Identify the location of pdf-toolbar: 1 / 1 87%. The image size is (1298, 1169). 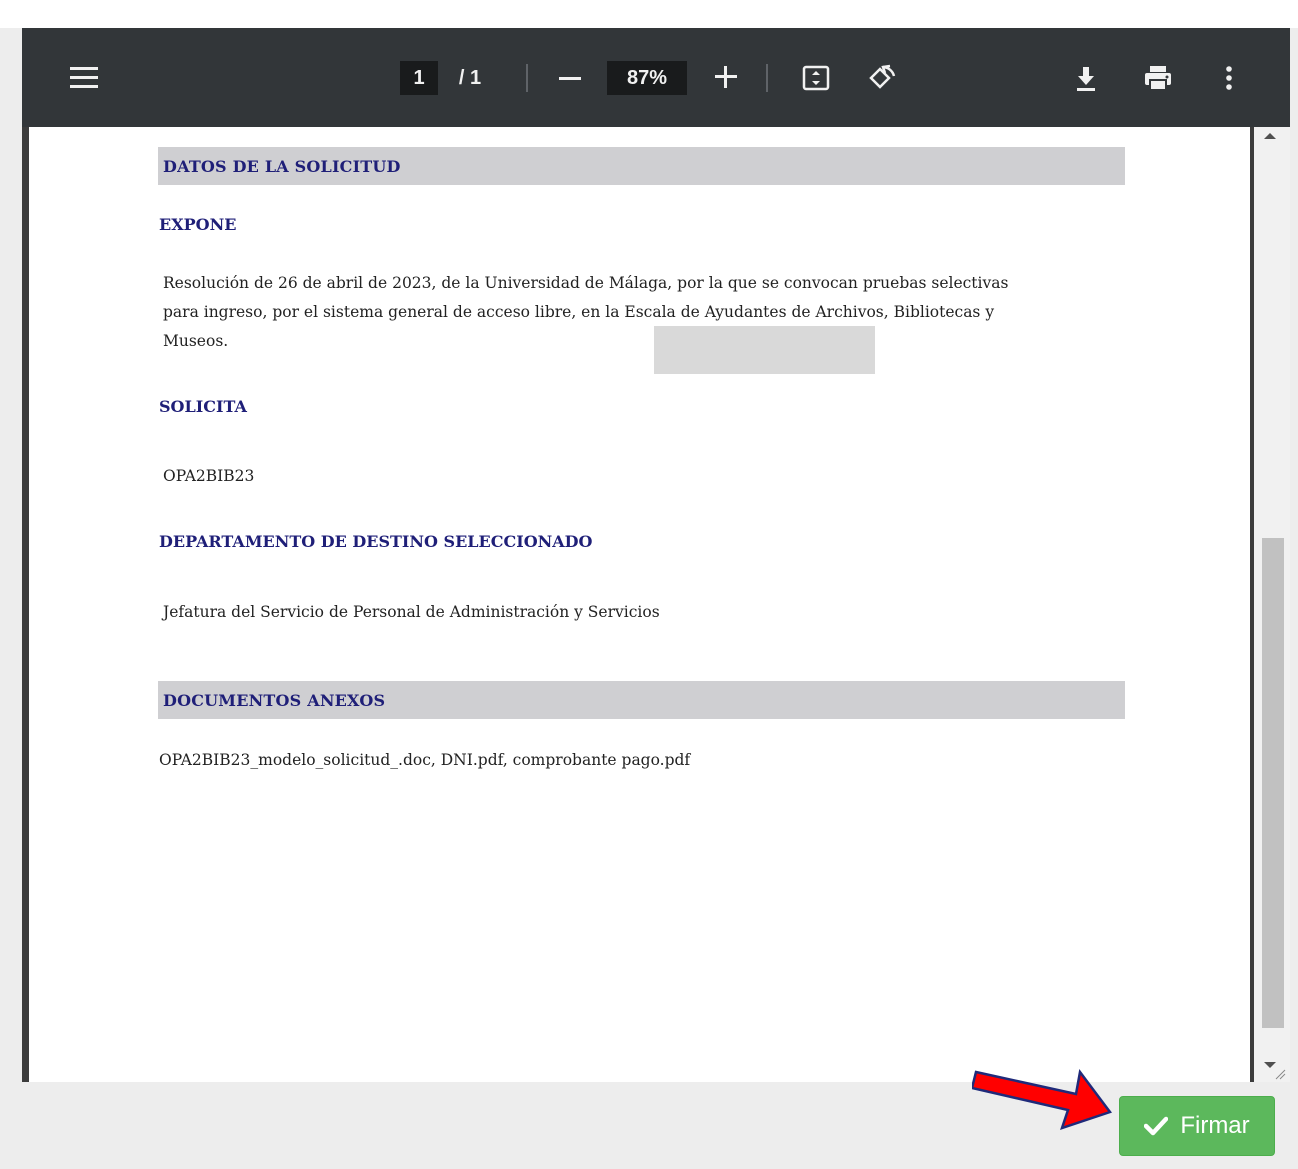
(656, 77).